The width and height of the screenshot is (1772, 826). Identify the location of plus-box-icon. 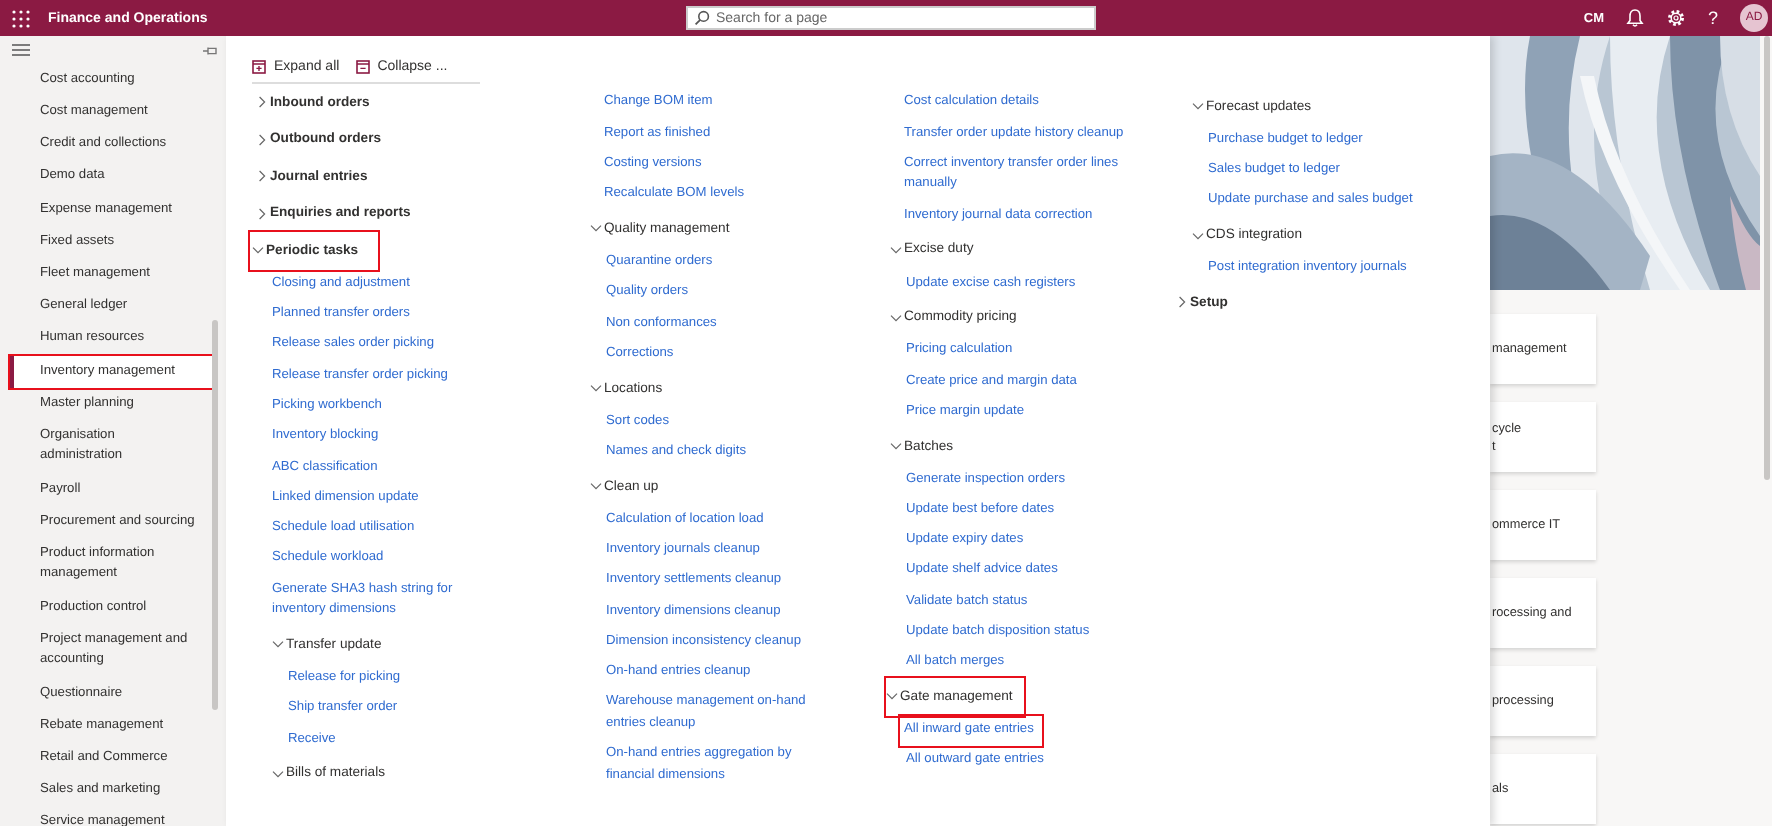
(259, 67).